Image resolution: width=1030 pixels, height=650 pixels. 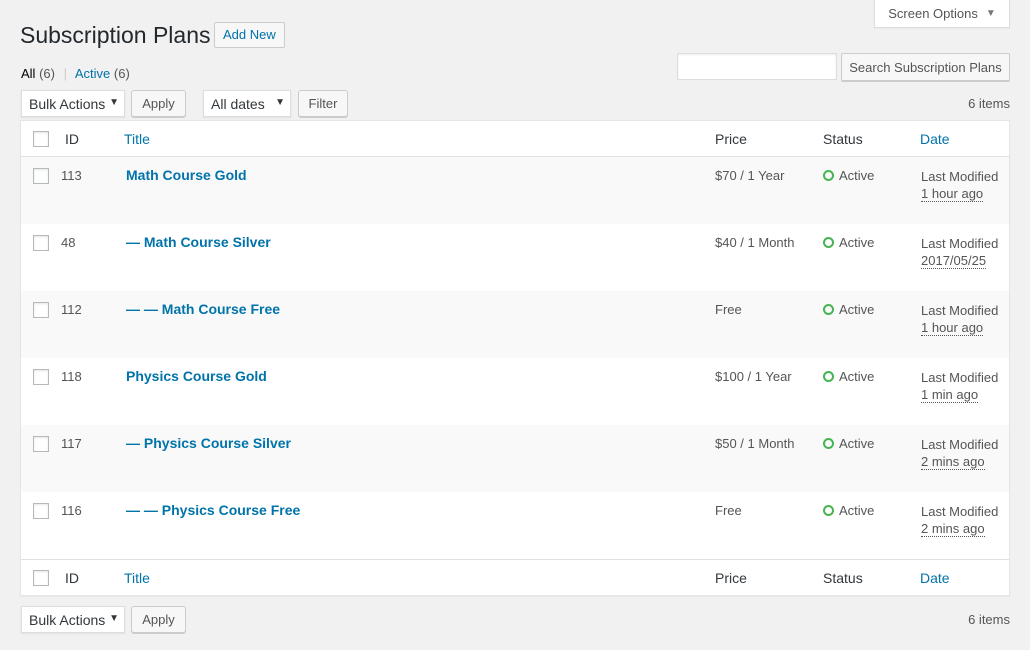 What do you see at coordinates (959, 519) in the screenshot?
I see `row-date: Last Modified 2 mins ago` at bounding box center [959, 519].